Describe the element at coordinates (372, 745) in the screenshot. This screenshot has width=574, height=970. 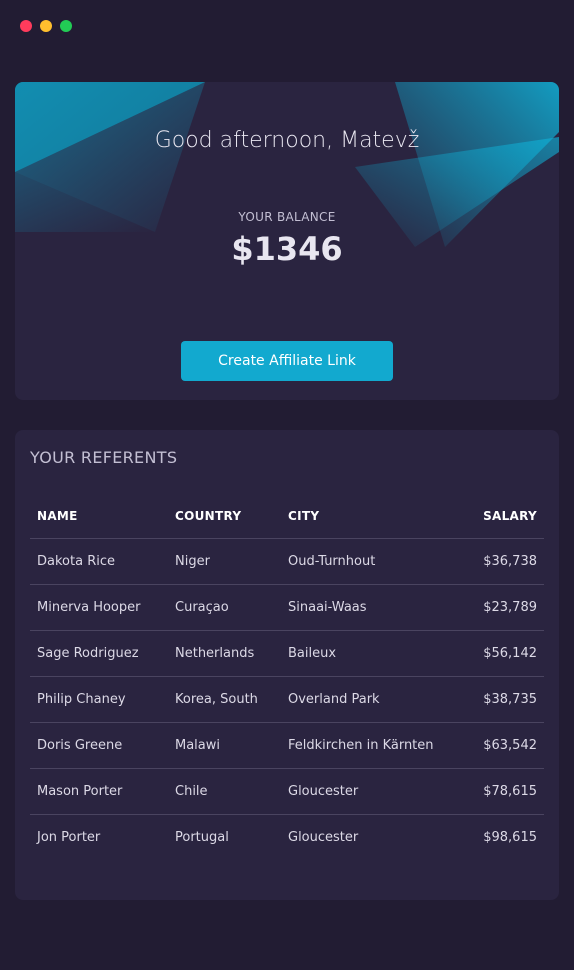
I see `cell-city: Feldkirchen in Kärnten` at that location.